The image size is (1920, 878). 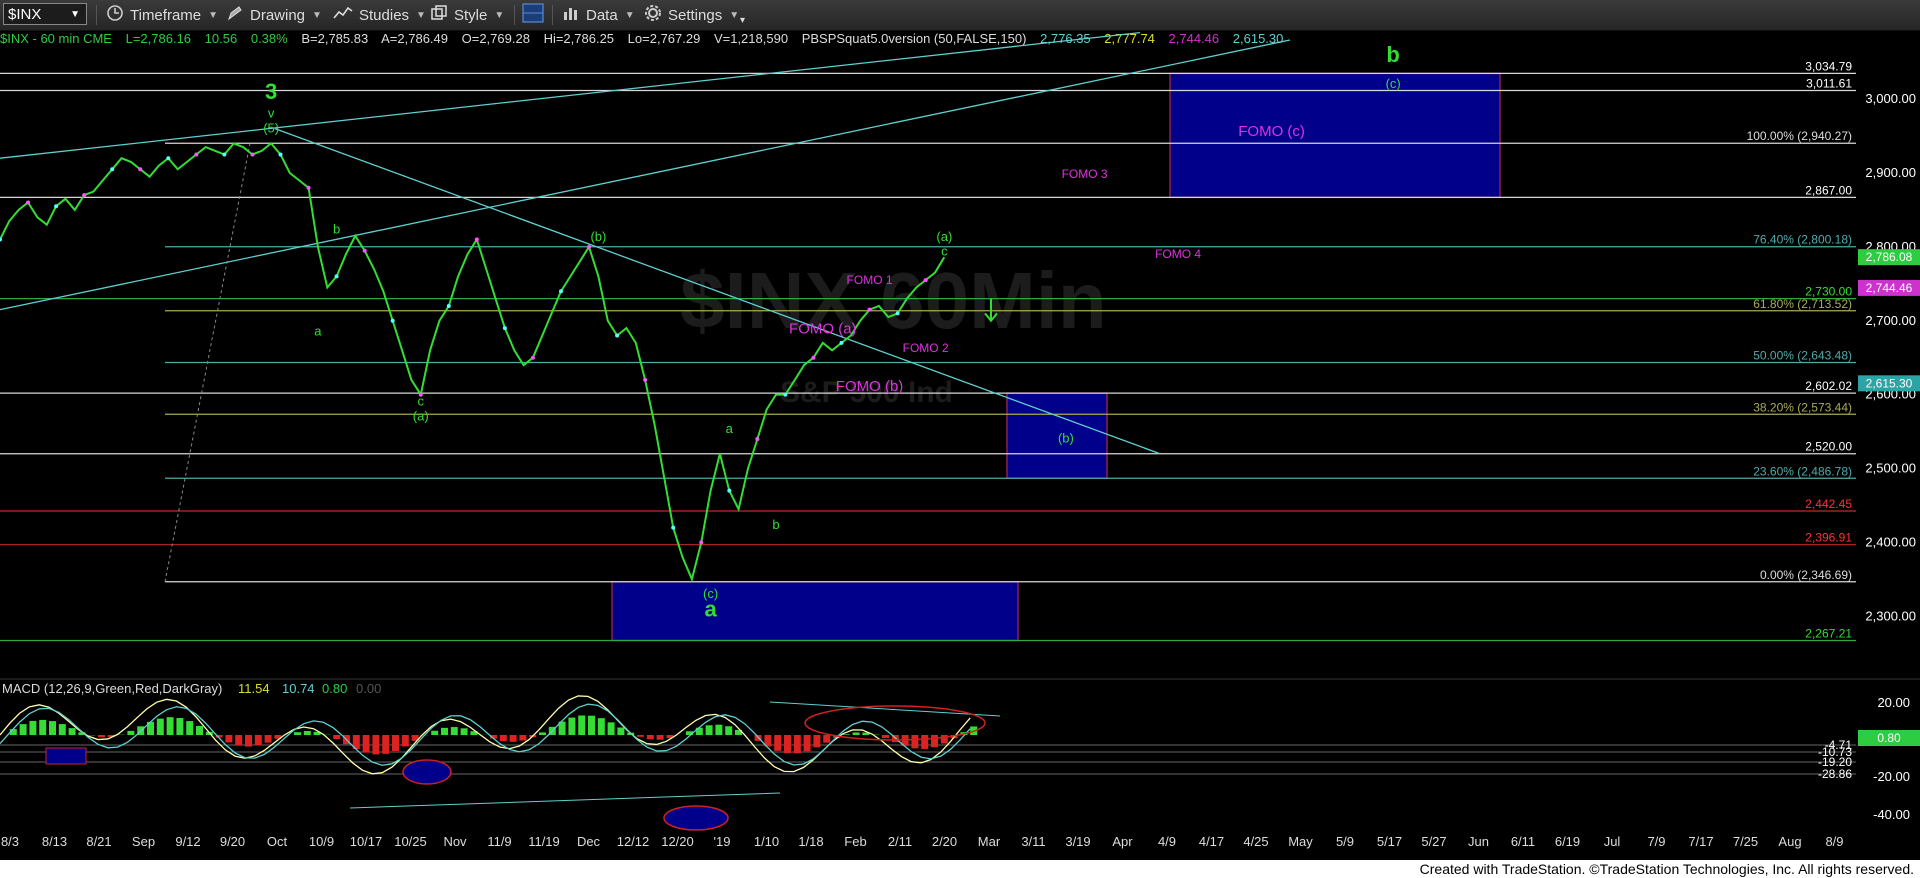 What do you see at coordinates (742, 20) in the screenshot?
I see `toolbar-more-icon: ▾` at bounding box center [742, 20].